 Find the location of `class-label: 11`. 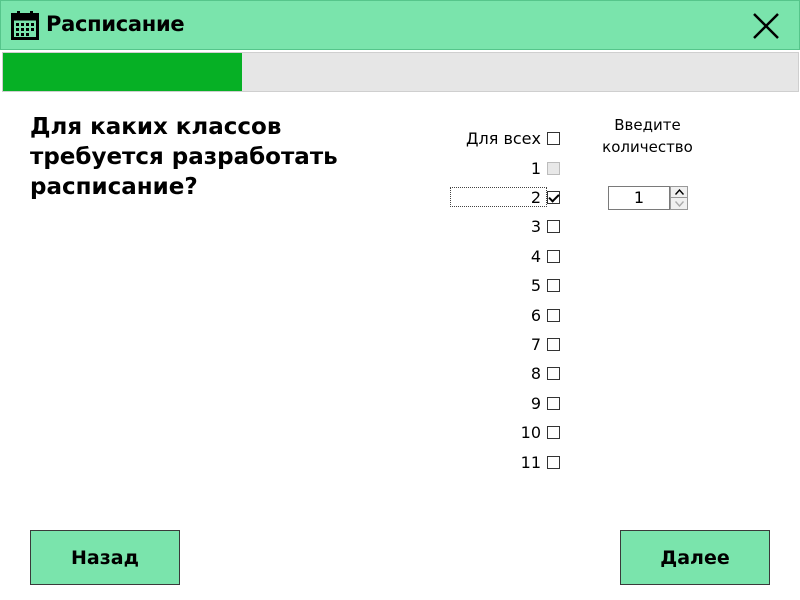

class-label: 11 is located at coordinates (530, 462).